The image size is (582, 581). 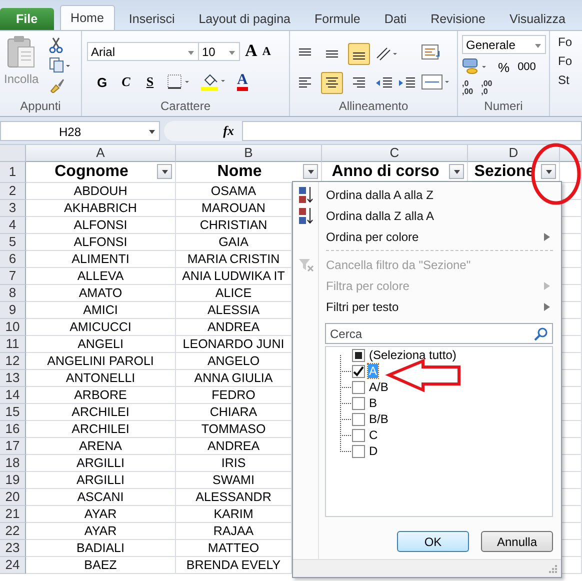 What do you see at coordinates (439, 333) in the screenshot?
I see `search-field: Cerca` at bounding box center [439, 333].